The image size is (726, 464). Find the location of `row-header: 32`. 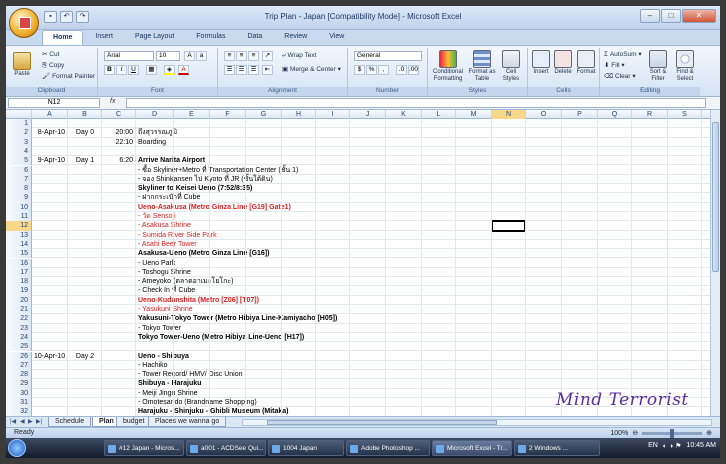

row-header: 32 is located at coordinates (19, 411).